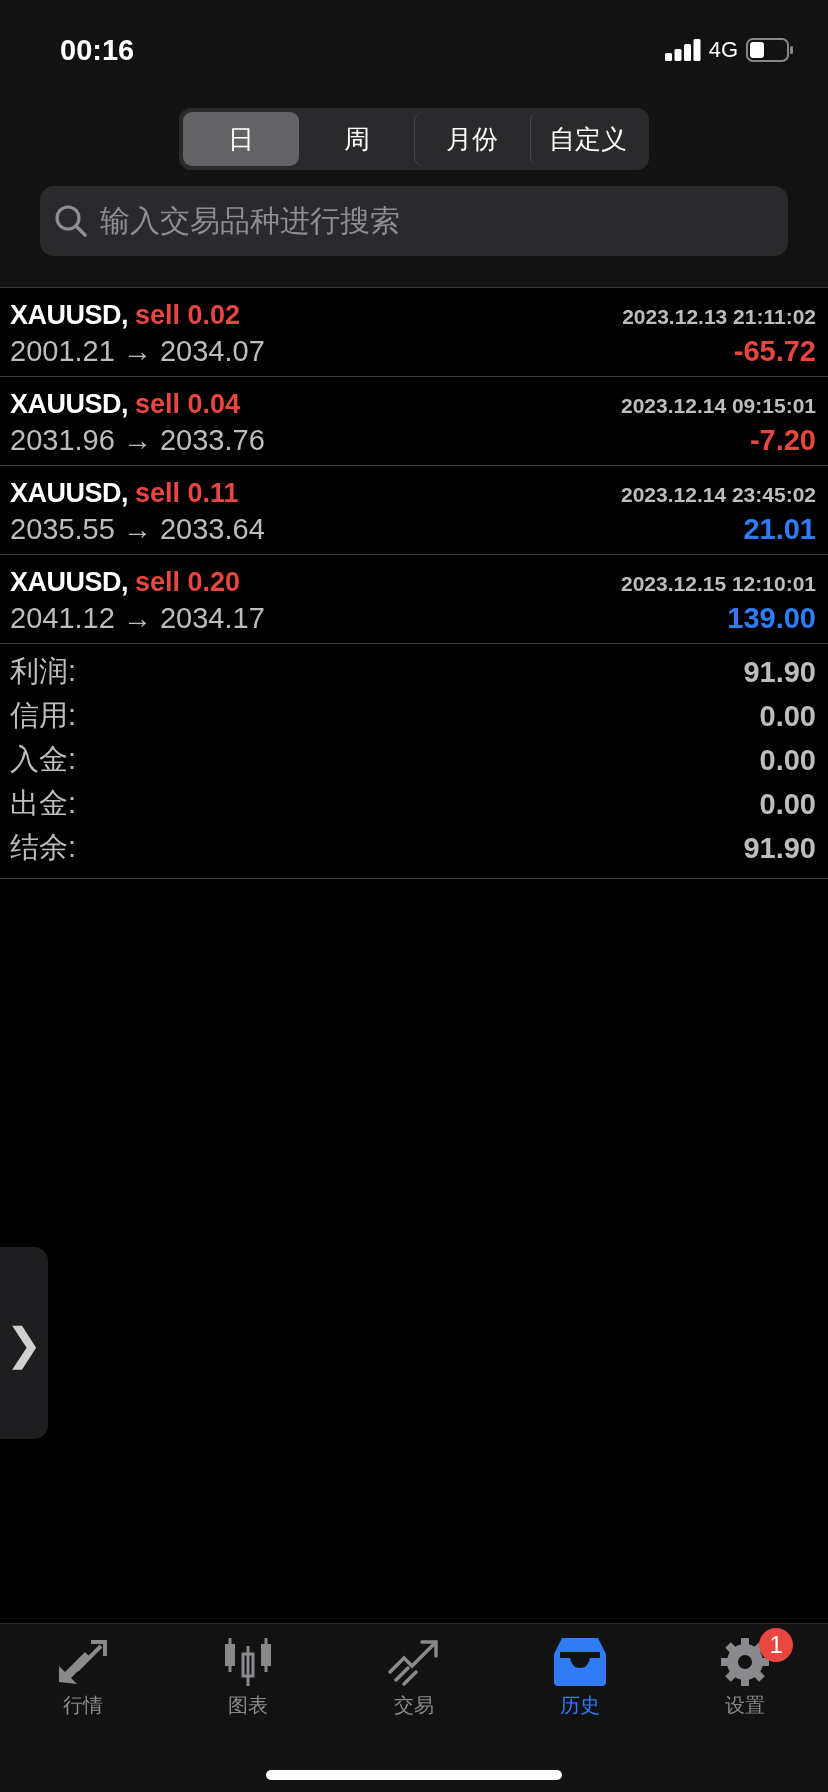  I want to click on signal-icon, so click(682, 50).